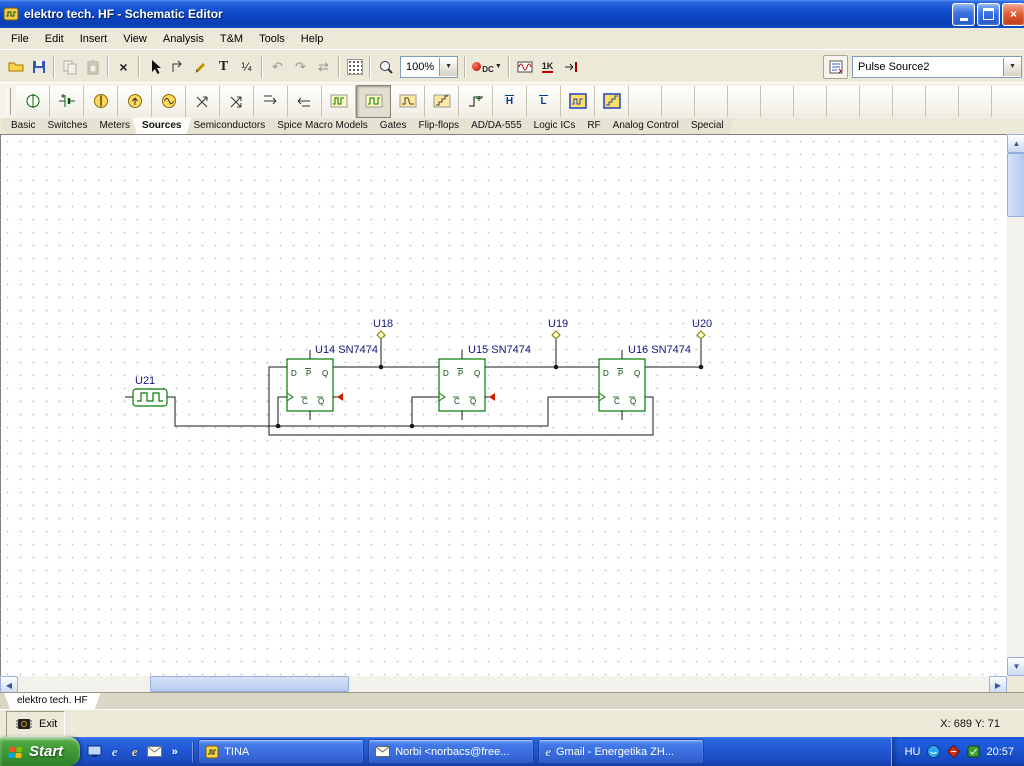 Image resolution: width=1024 pixels, height=766 pixels. What do you see at coordinates (1015, 143) in the screenshot?
I see `scroll-up-button: ▲` at bounding box center [1015, 143].